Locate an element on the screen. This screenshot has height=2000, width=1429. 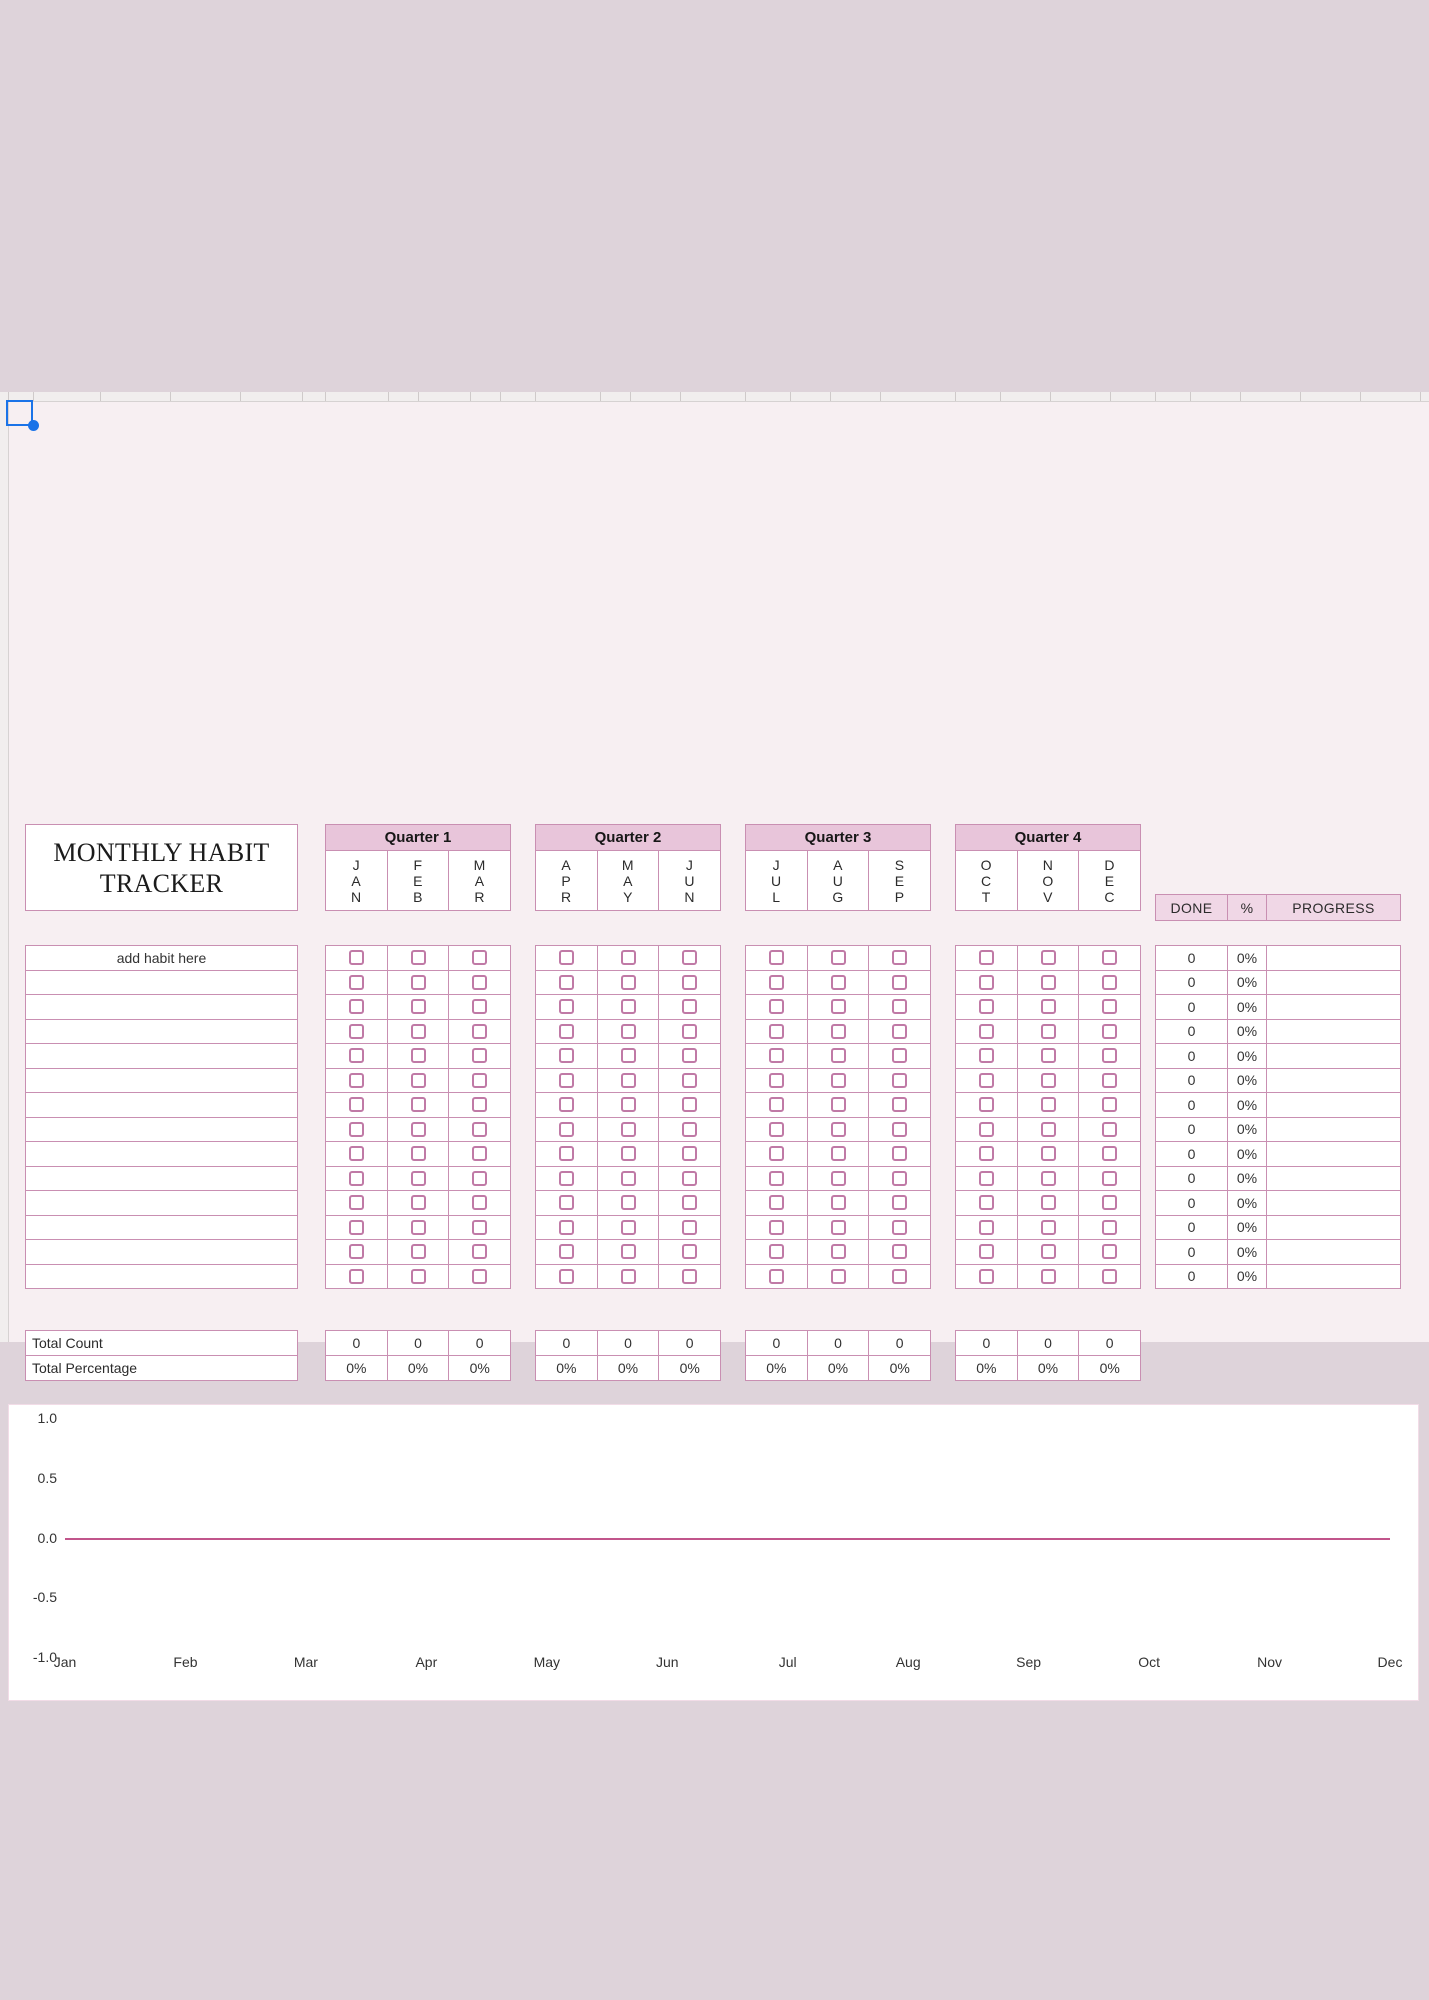
page-title-card: MONTHLY HABIT TRACKER is located at coordinates (161, 867).